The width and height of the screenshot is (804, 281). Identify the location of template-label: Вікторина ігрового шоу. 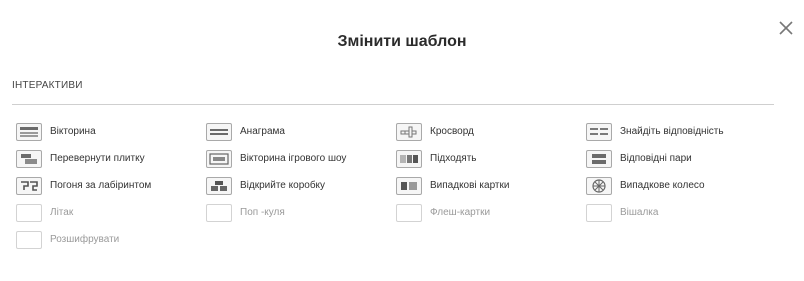
(293, 158).